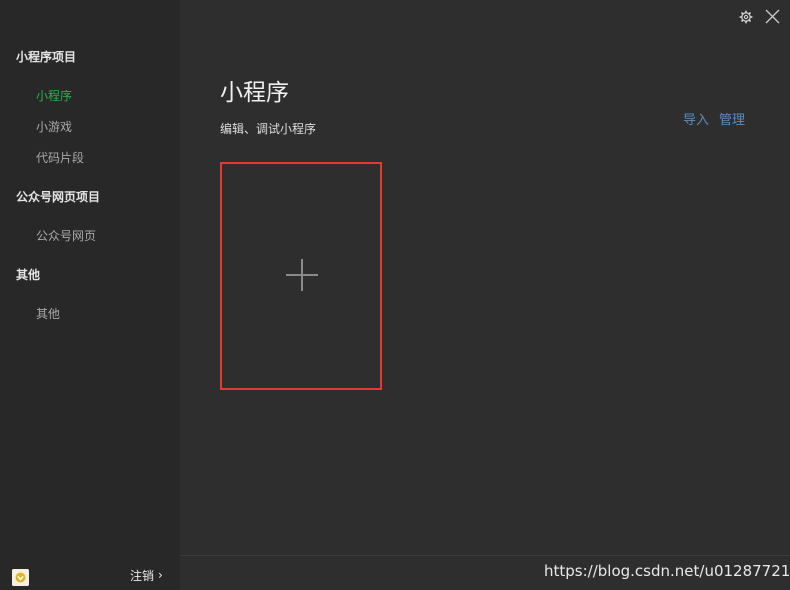  What do you see at coordinates (46, 57) in the screenshot?
I see `section-title-miniprogram-projects: 小程序项目` at bounding box center [46, 57].